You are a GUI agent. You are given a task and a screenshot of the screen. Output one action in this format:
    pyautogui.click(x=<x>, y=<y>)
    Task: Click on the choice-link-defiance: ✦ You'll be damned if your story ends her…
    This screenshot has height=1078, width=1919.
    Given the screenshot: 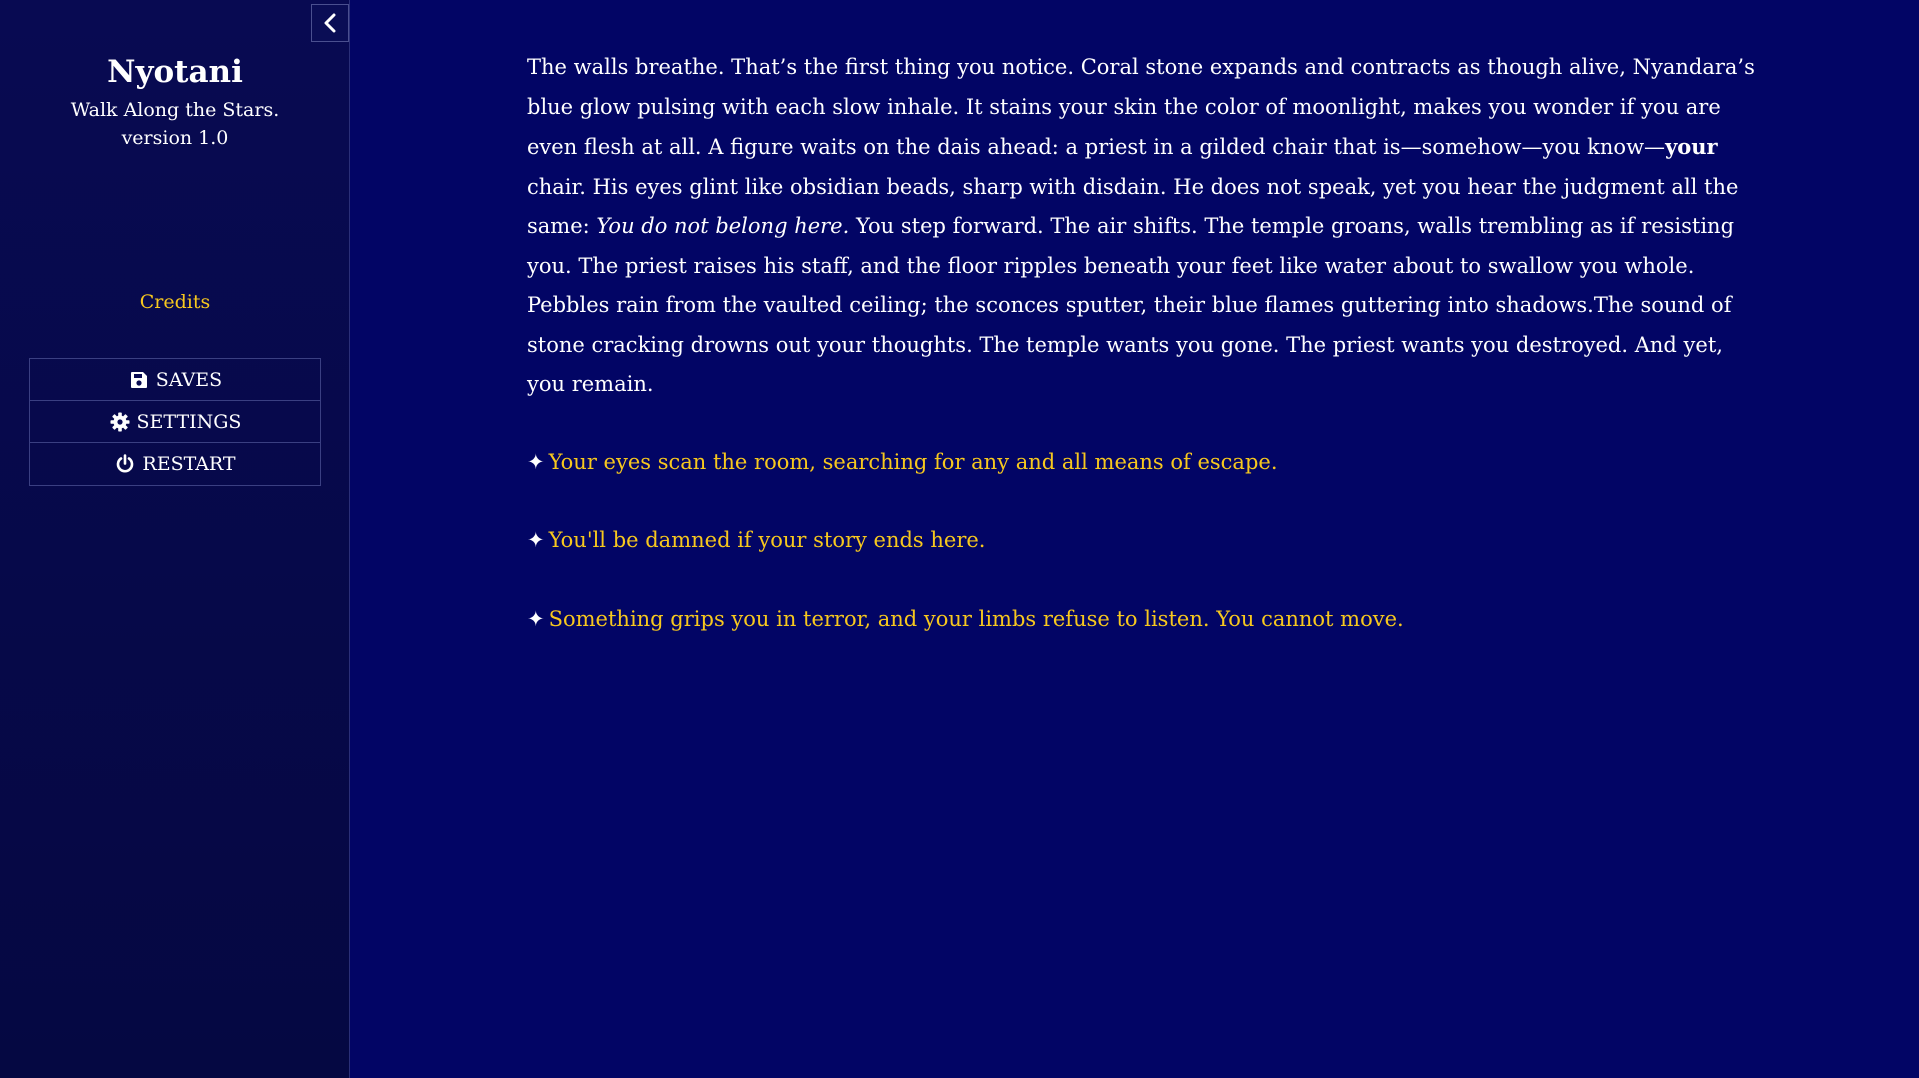 What is the action you would take?
    pyautogui.click(x=1142, y=541)
    